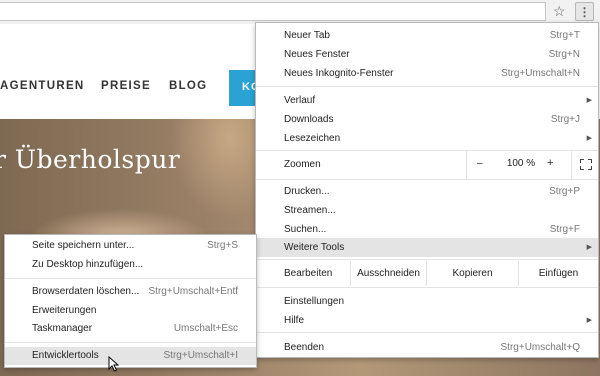 The image size is (600, 376). I want to click on menu-item-downloads: Downloads Strg+J, so click(427, 119).